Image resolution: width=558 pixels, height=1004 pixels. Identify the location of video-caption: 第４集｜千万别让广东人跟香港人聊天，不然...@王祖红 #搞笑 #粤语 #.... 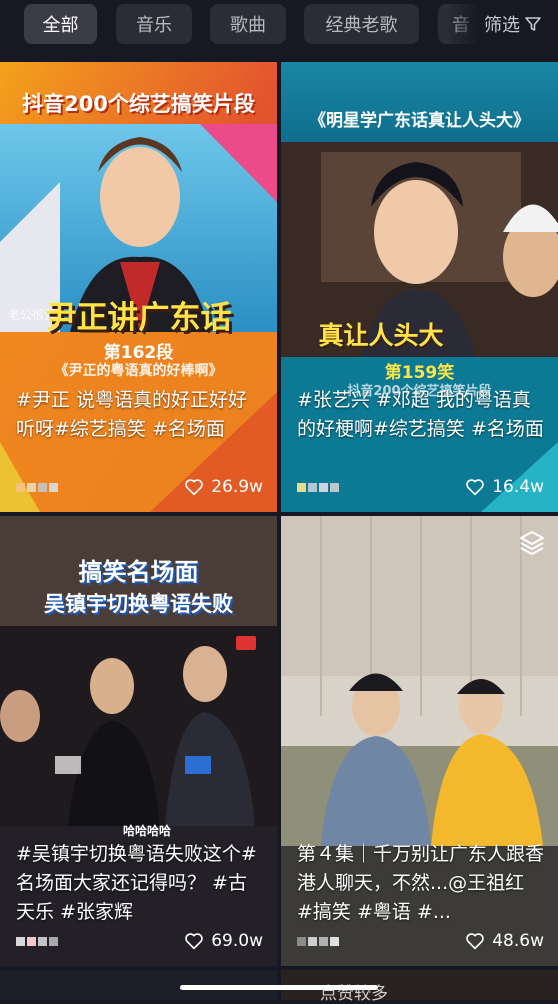
(421, 883).